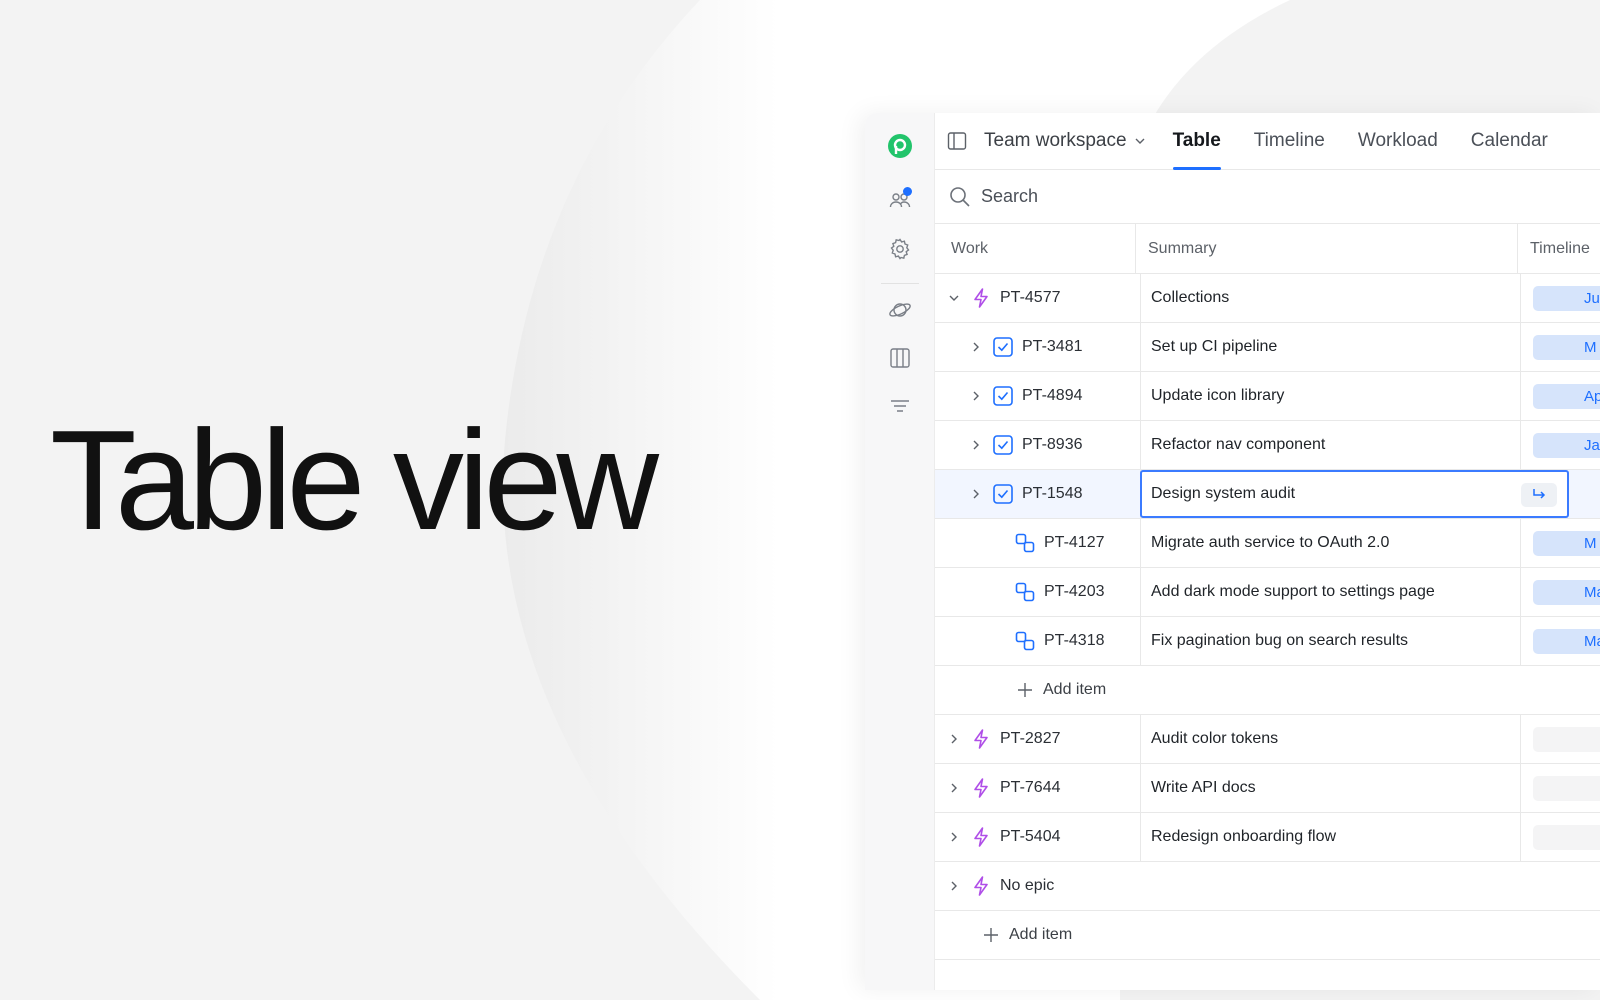 The width and height of the screenshot is (1600, 1000). I want to click on table-row: PT-4894 Update icon library Ap, so click(1267, 396).